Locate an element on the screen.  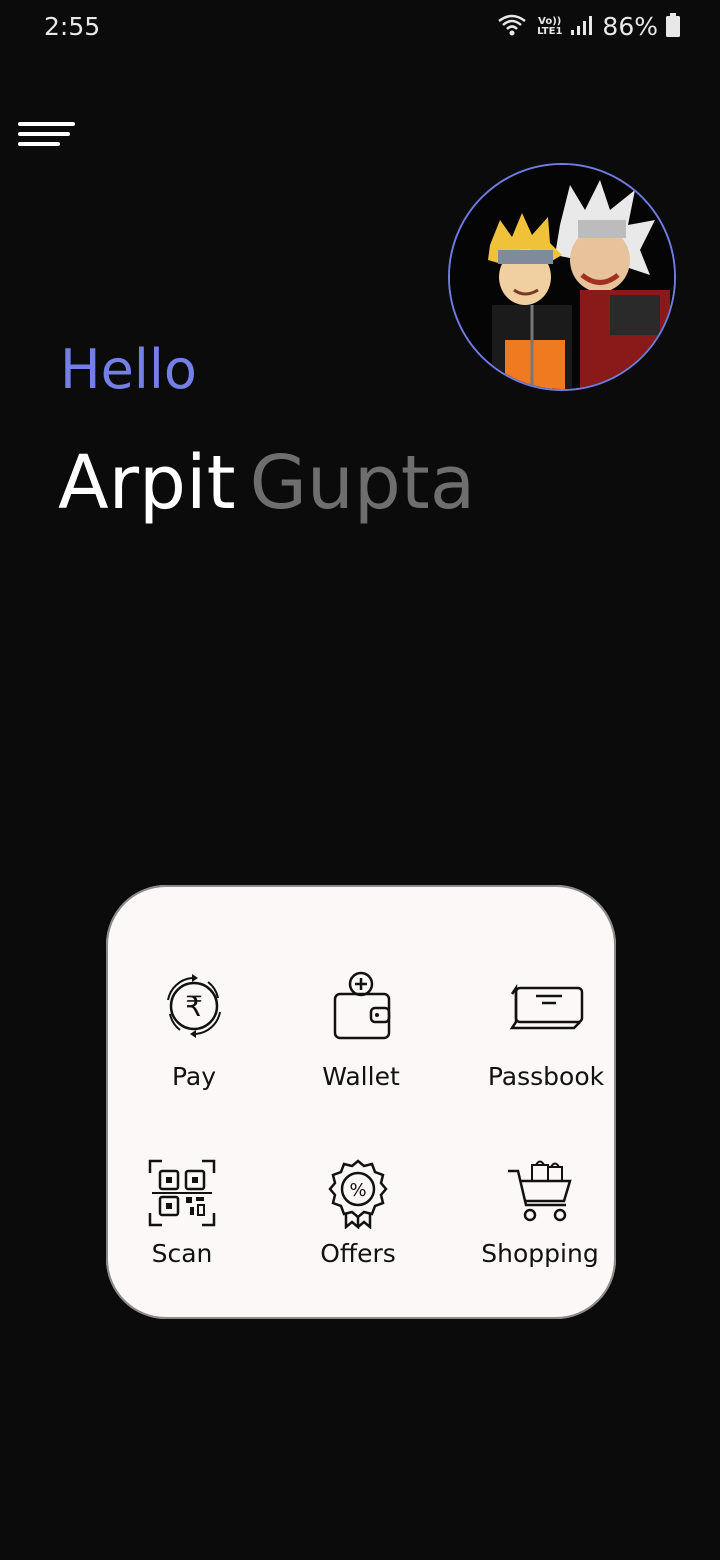
passbook-action: Passbook is located at coordinates (546, 1030).